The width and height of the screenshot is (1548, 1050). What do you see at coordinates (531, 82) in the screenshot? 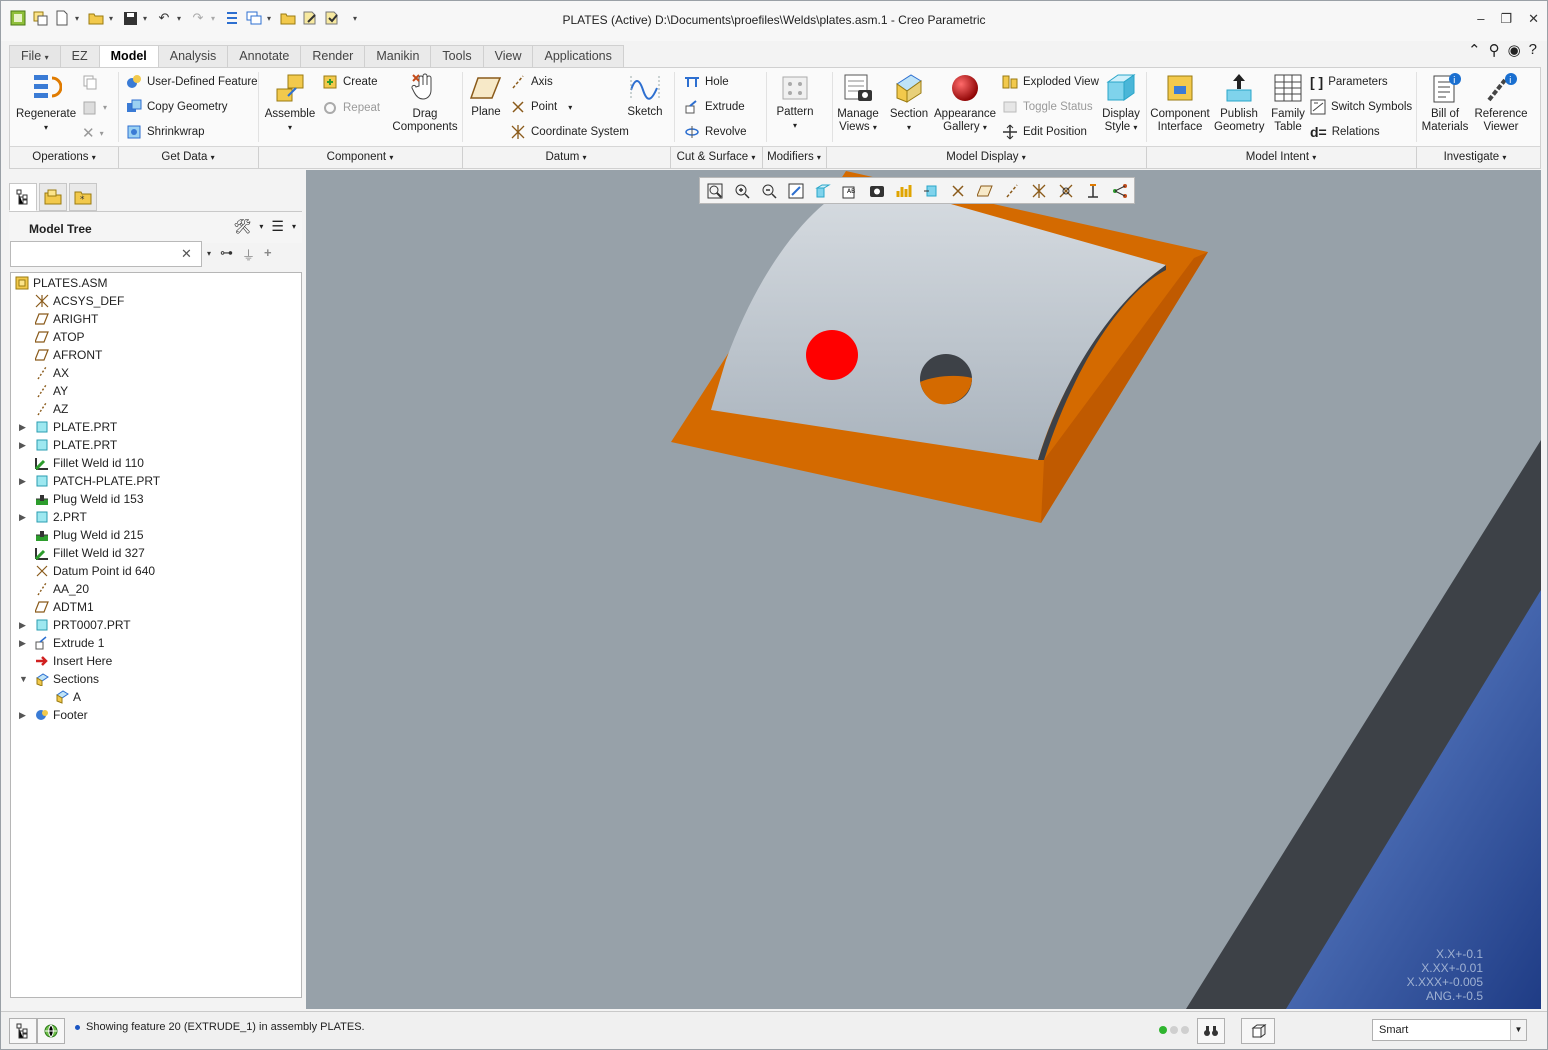
I see `axis-button: Axis` at bounding box center [531, 82].